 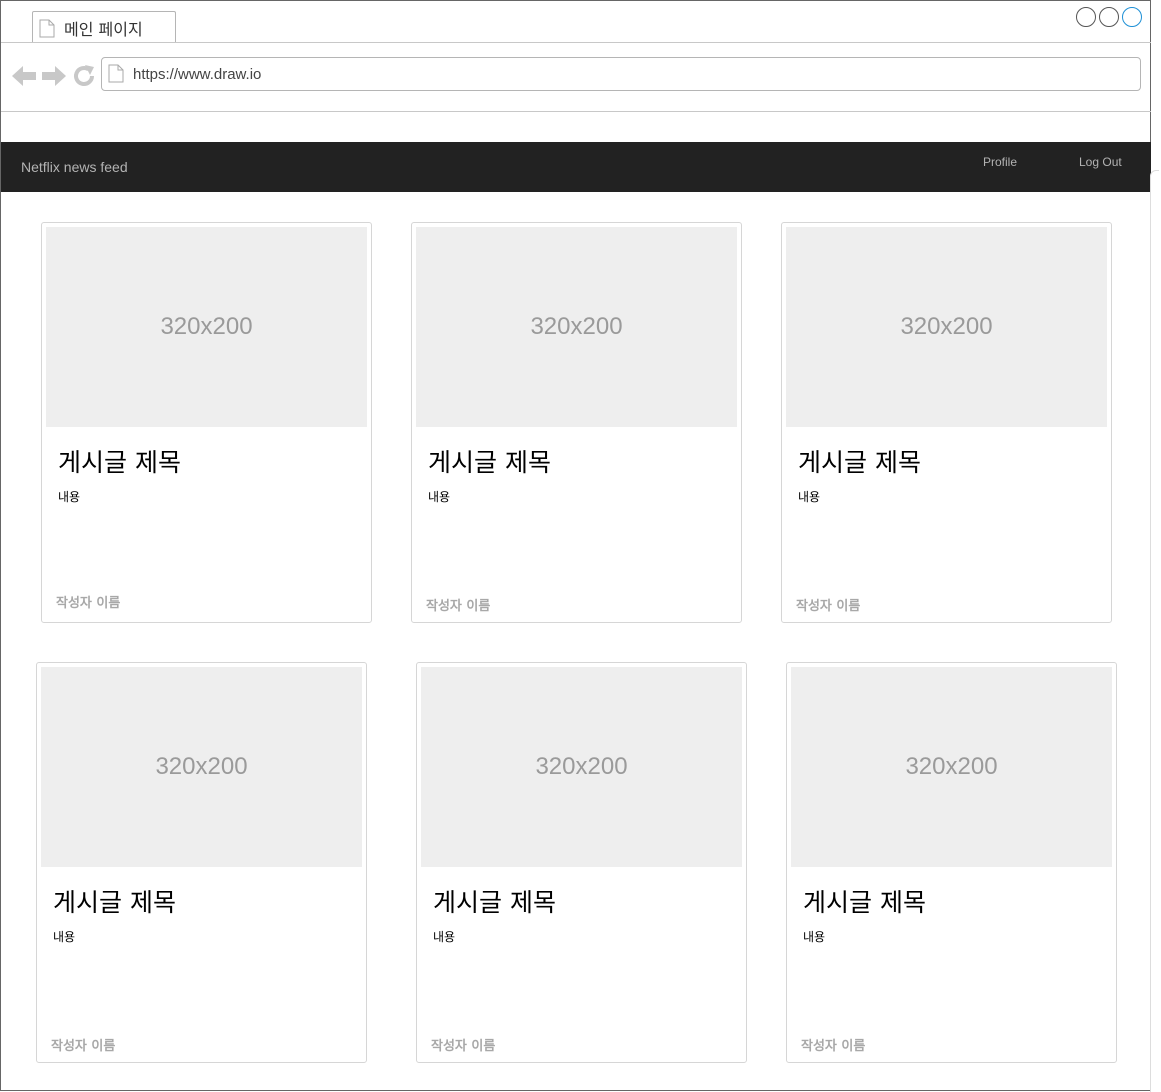 What do you see at coordinates (103, 29) in the screenshot?
I see `tab-label: 메인 페이지` at bounding box center [103, 29].